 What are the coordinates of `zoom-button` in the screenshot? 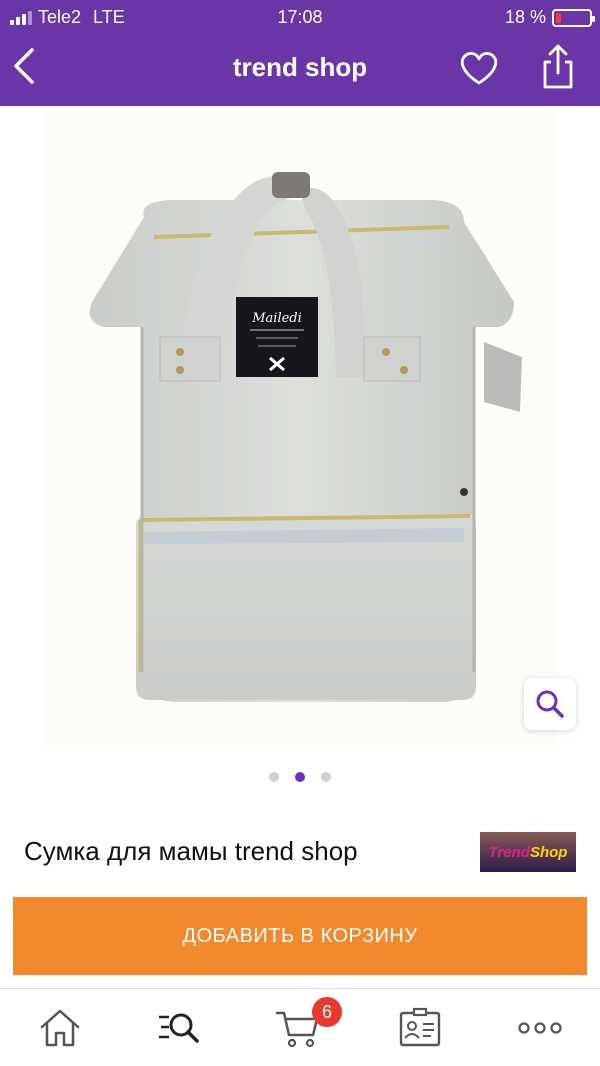 It's located at (550, 704).